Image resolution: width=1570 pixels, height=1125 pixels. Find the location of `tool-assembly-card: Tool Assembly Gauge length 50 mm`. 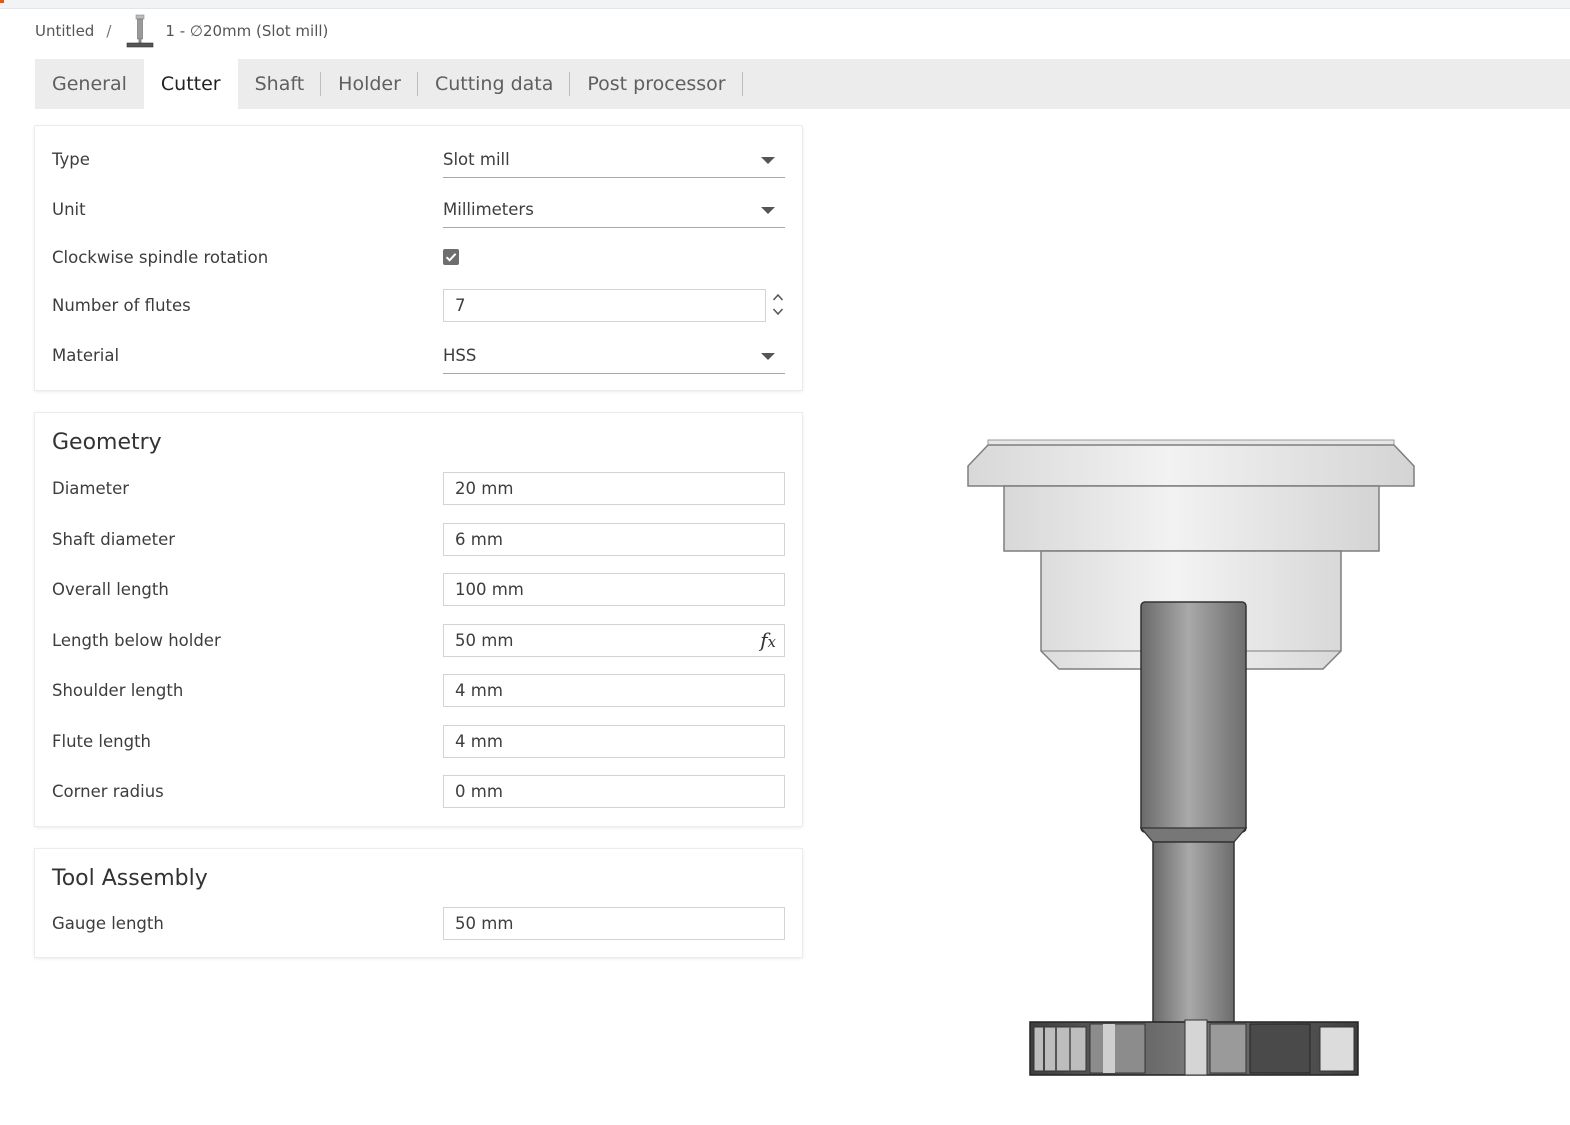

tool-assembly-card: Tool Assembly Gauge length 50 mm is located at coordinates (418, 903).